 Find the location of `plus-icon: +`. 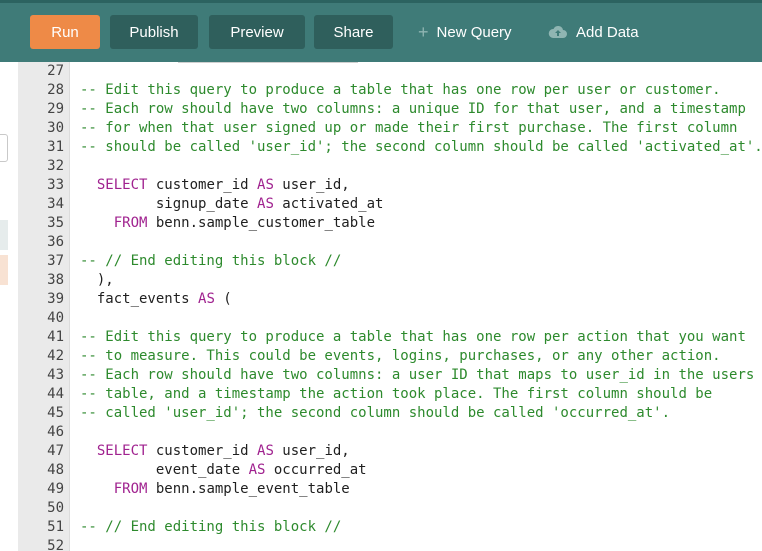

plus-icon: + is located at coordinates (423, 32).